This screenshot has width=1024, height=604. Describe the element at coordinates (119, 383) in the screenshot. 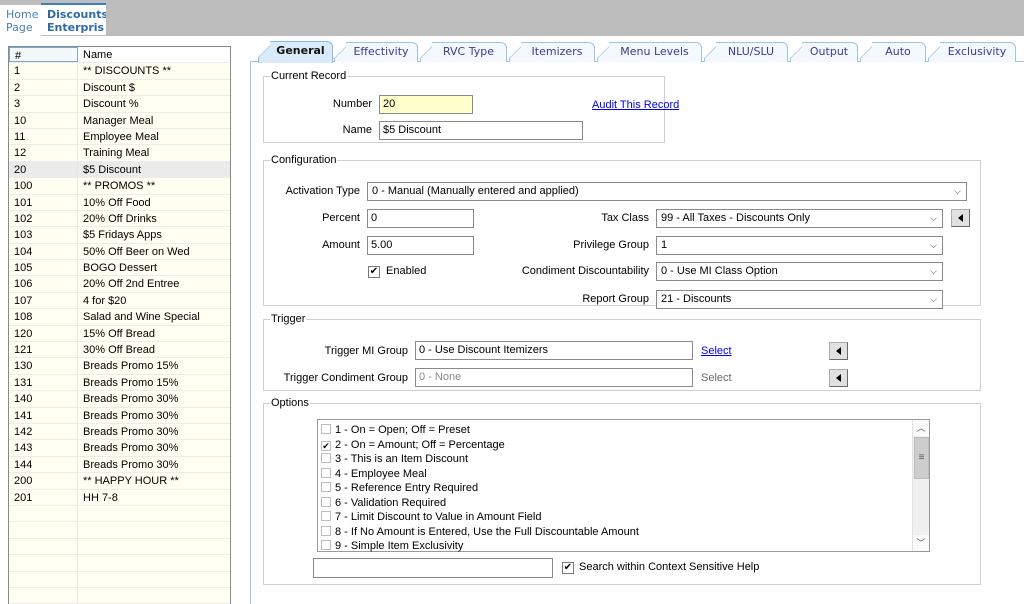

I see `table-row: 131 Breads Promo 15%` at that location.